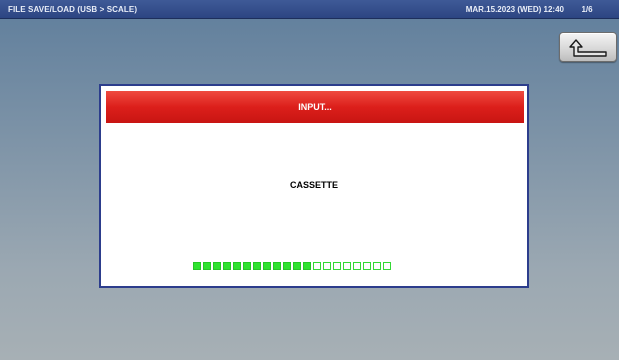 The width and height of the screenshot is (619, 360). I want to click on progress-bar, so click(293, 267).